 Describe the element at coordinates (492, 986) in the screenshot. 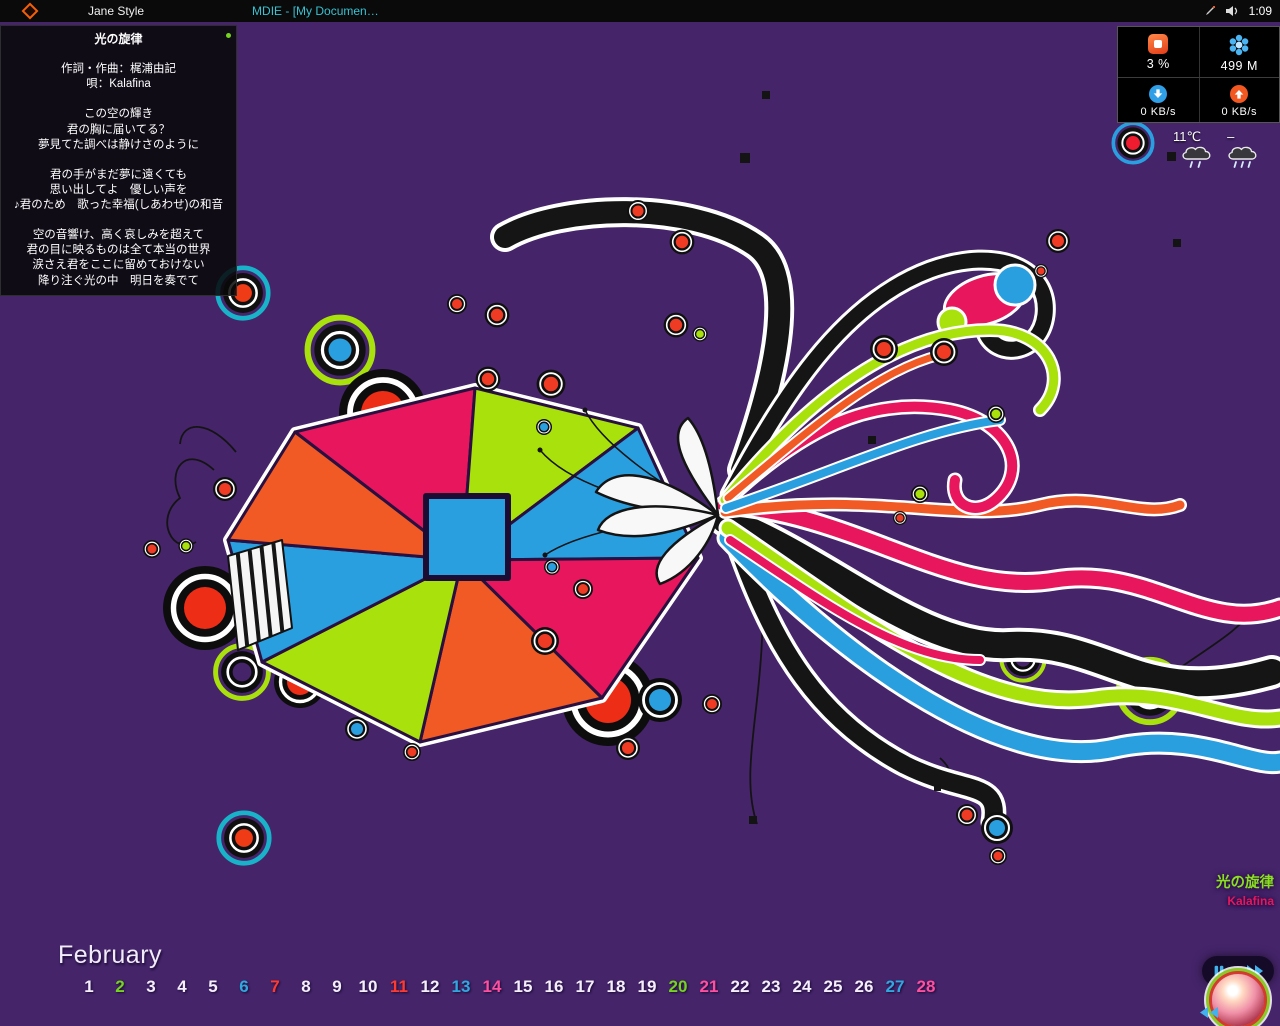

I see `calendar-day-14: 14` at that location.